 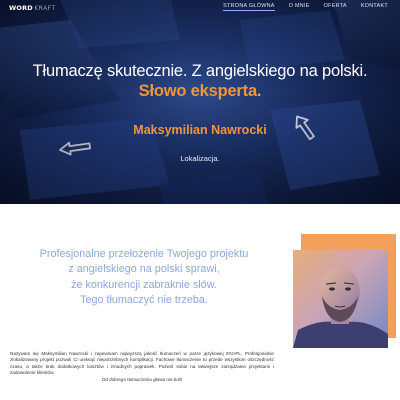 I want to click on hero-subtitle: Lokalizacja., so click(x=200, y=158).